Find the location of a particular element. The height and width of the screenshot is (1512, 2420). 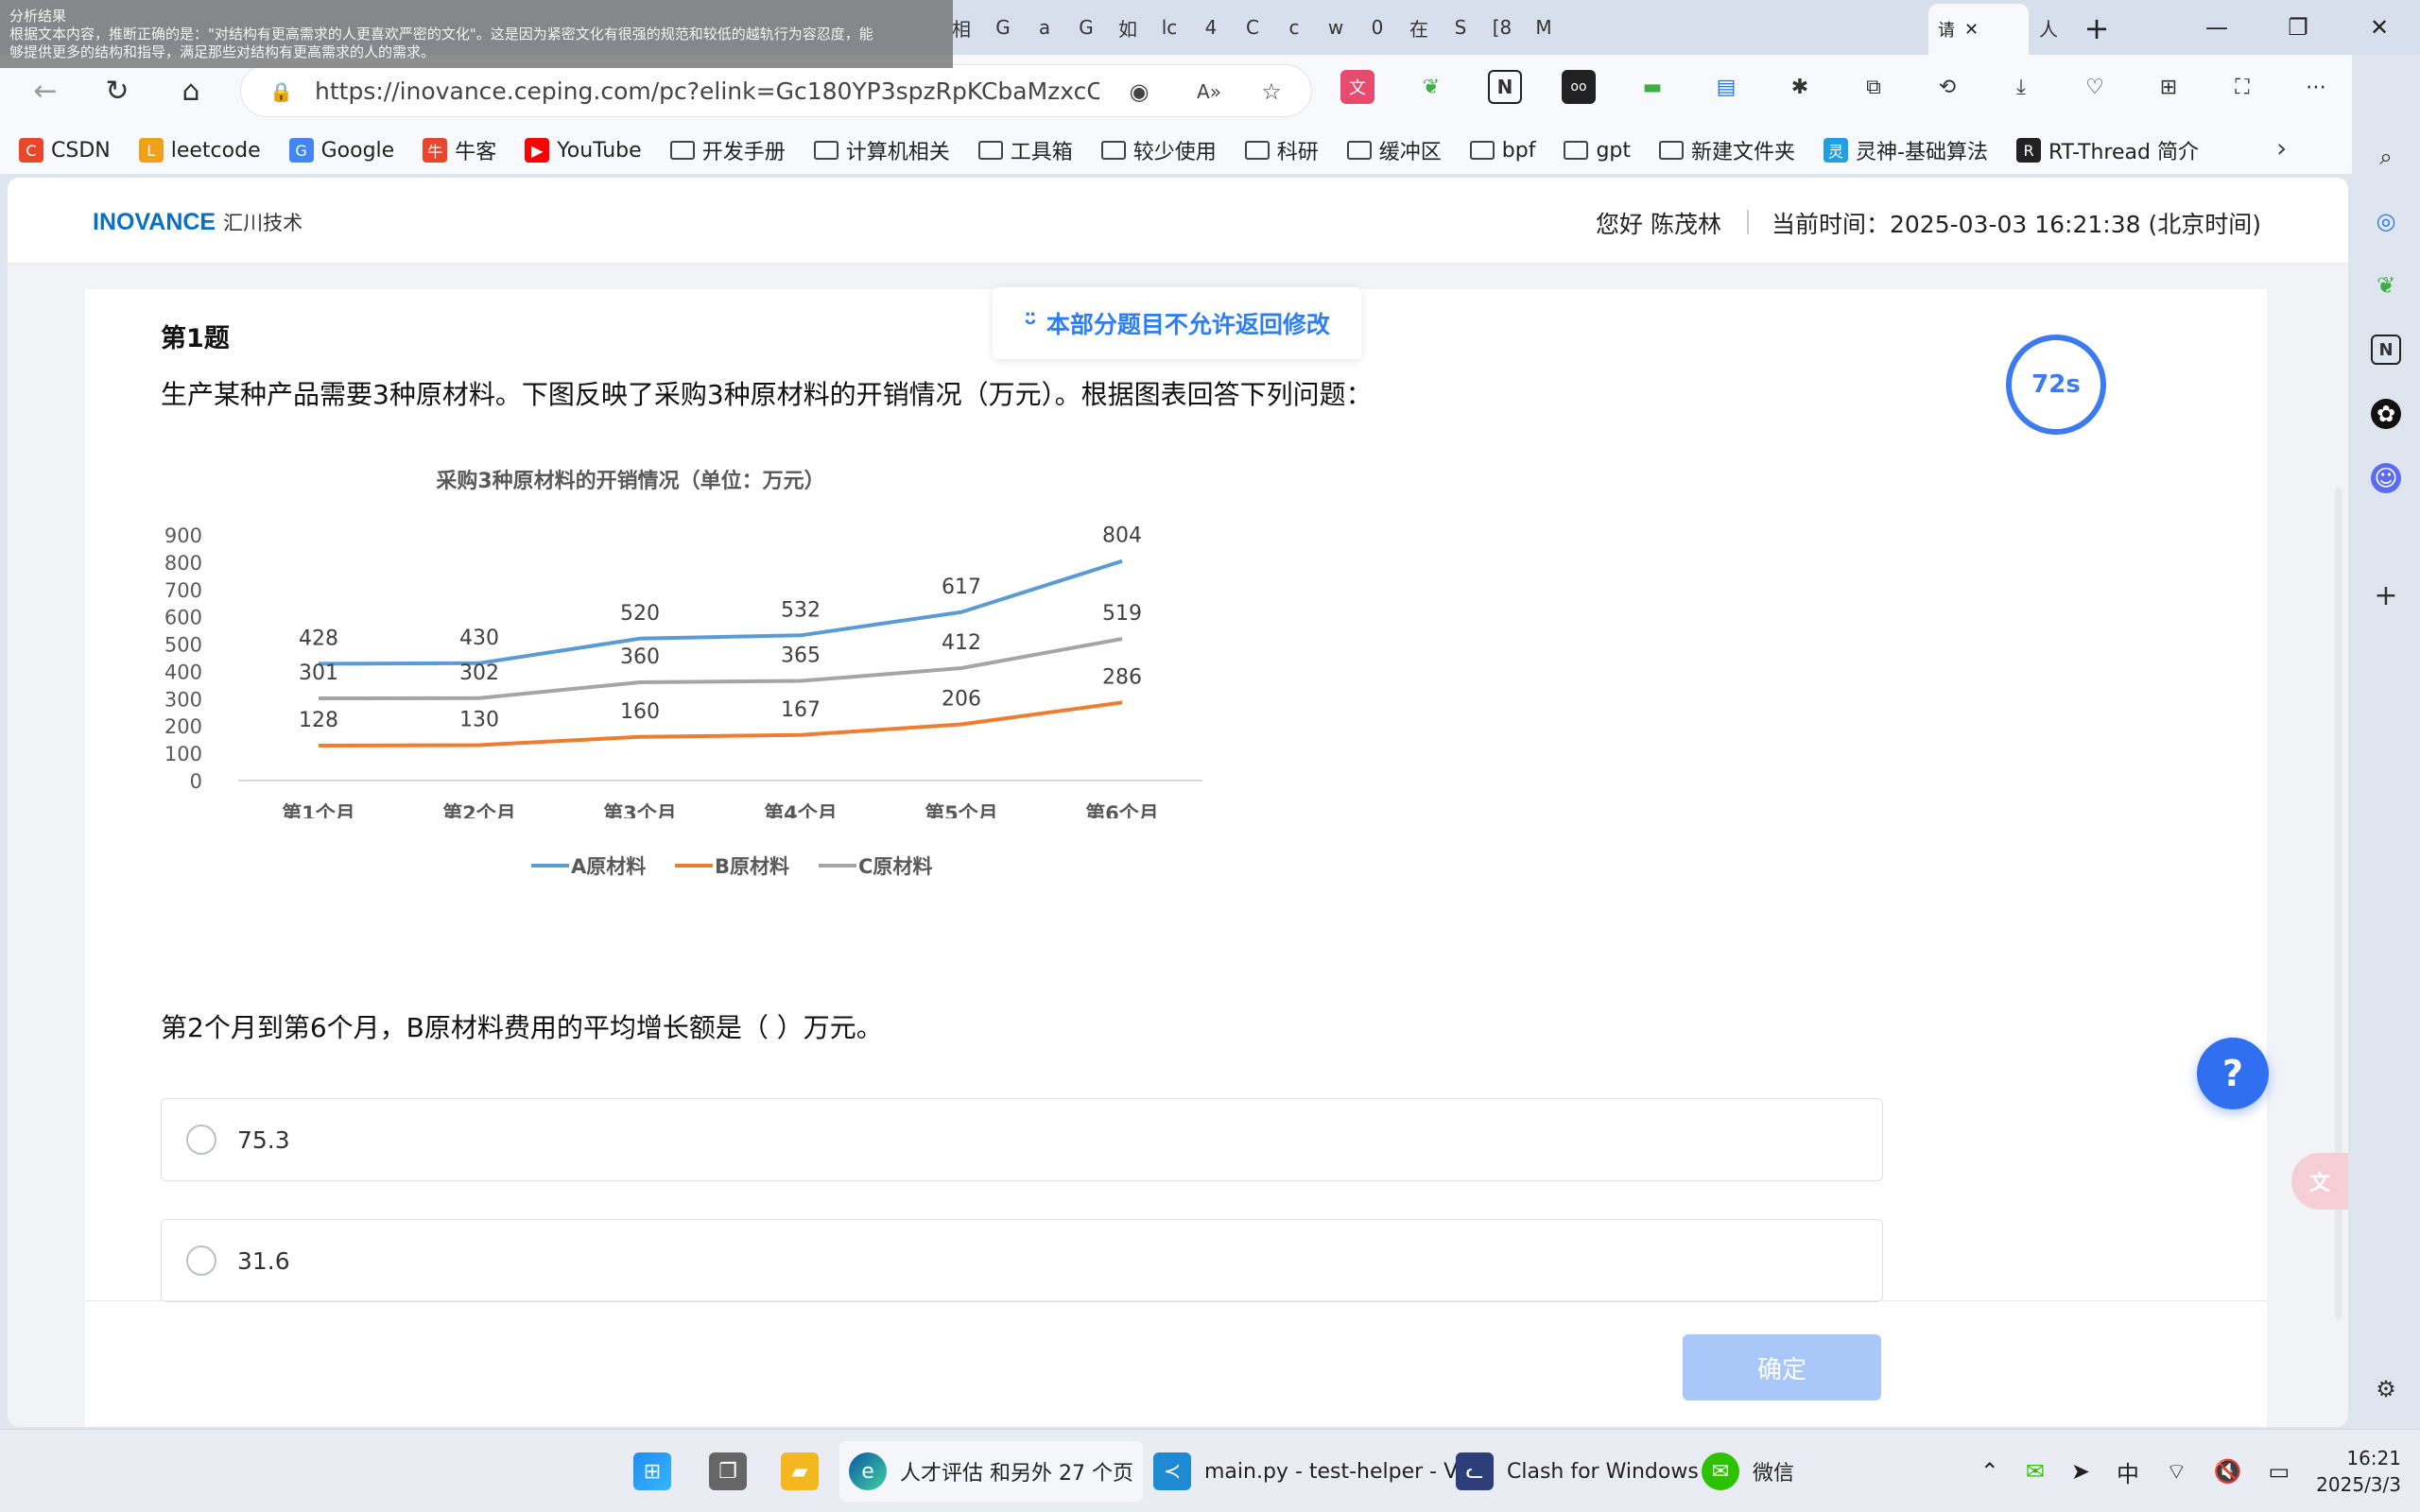

refresh-icon: ↻ is located at coordinates (117, 91).